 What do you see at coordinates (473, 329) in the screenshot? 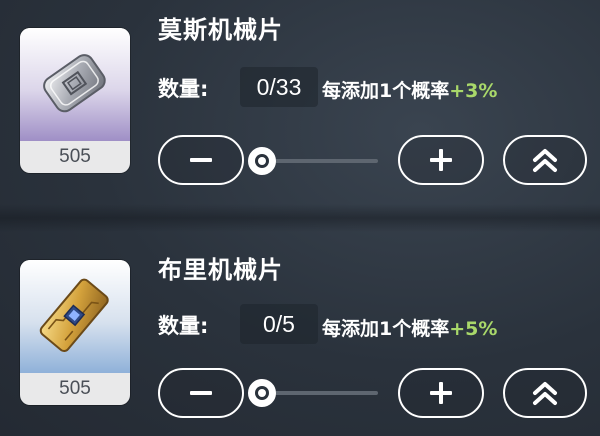
I see `rate-bonus: +5%` at bounding box center [473, 329].